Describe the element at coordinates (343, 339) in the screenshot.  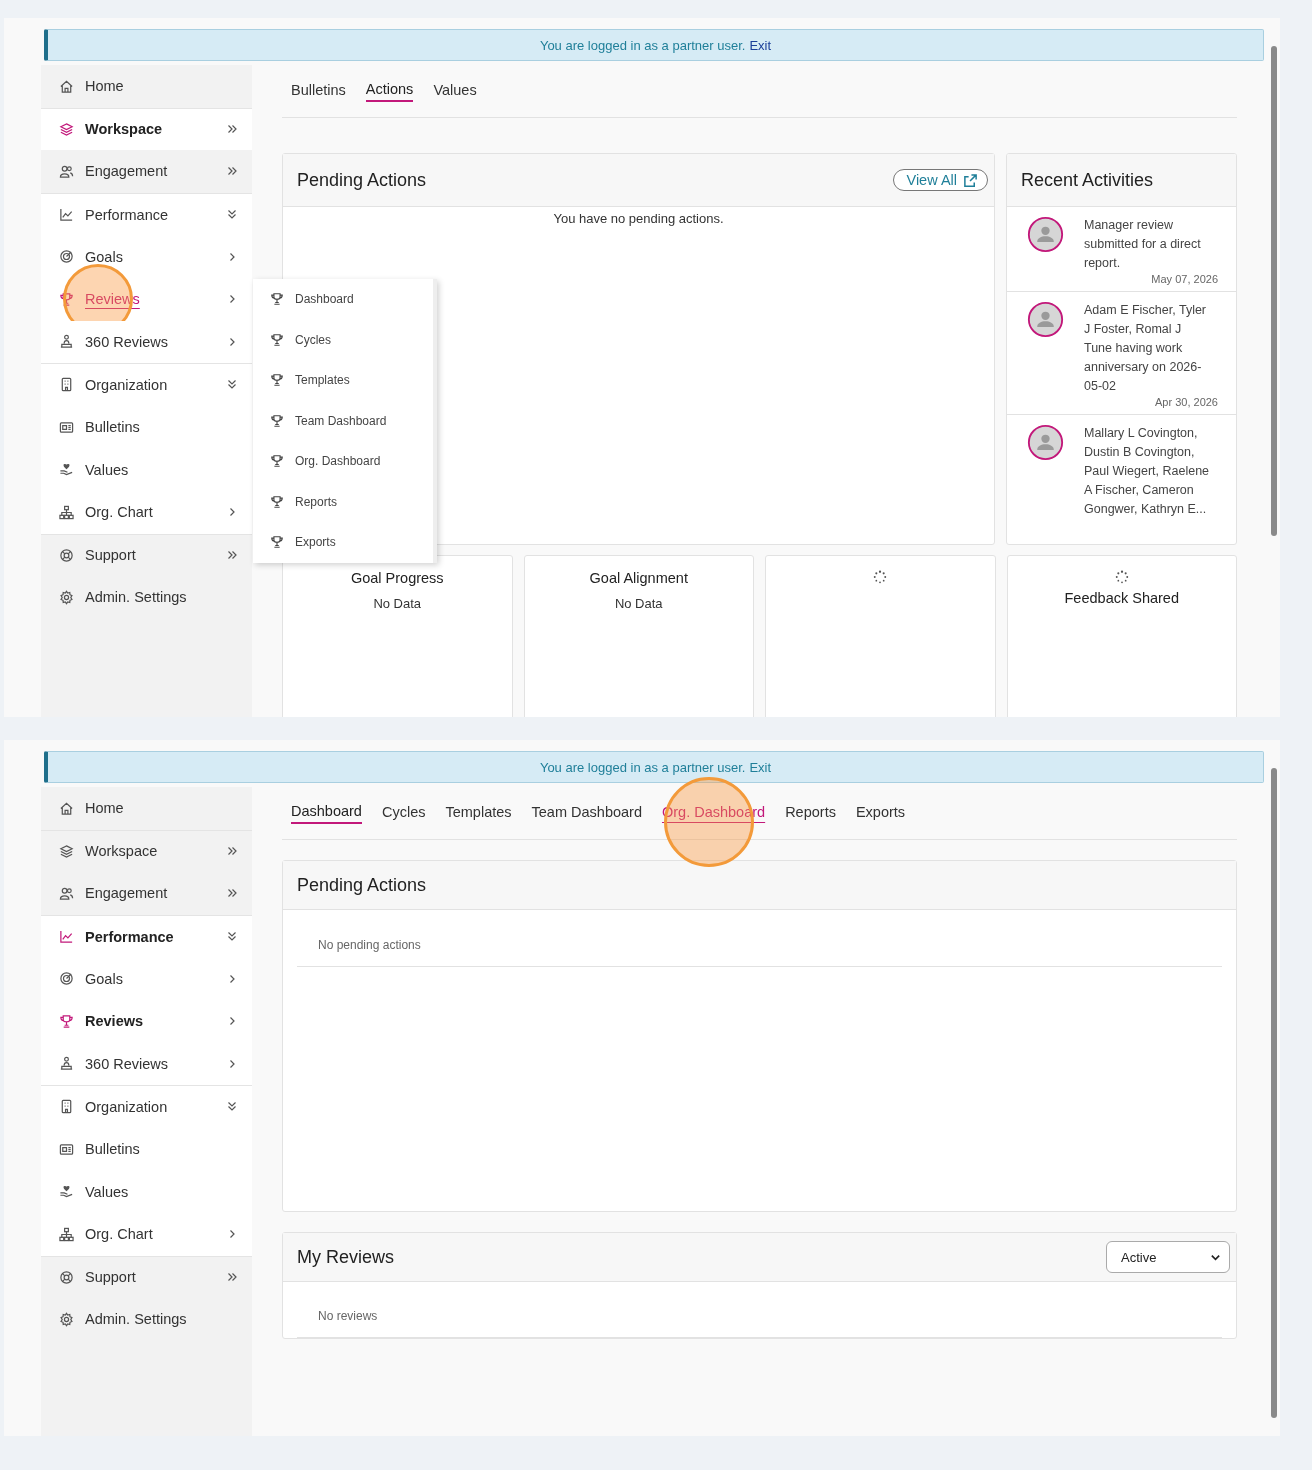
I see `submenu-item: Cycles` at that location.